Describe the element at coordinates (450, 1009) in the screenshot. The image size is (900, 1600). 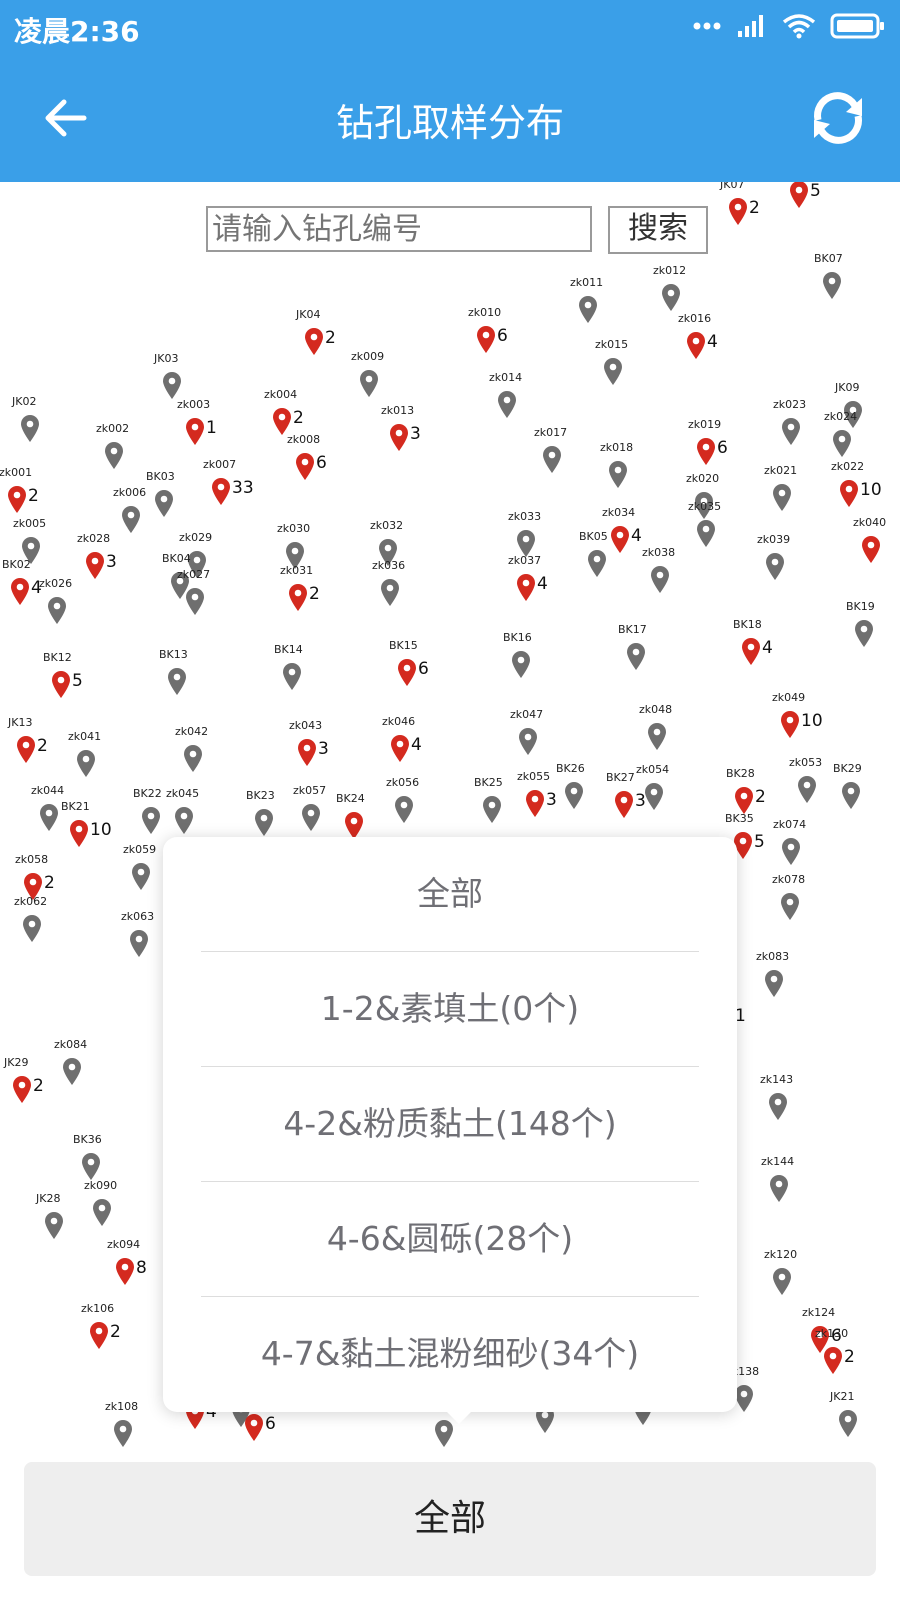
I see `filter-option-1-2: 1-2&素填土(0个)` at that location.